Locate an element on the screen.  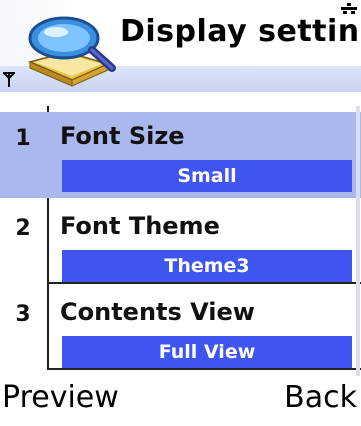
back-softkey: Back is located at coordinates (320, 397).